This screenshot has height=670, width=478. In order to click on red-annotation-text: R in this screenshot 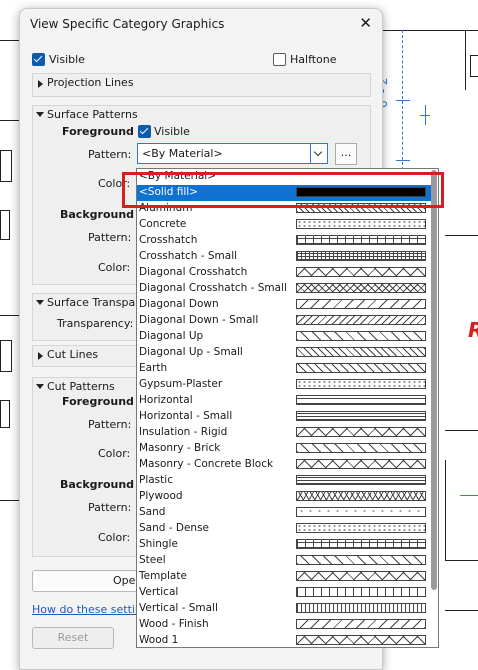, I will do `click(473, 330)`.